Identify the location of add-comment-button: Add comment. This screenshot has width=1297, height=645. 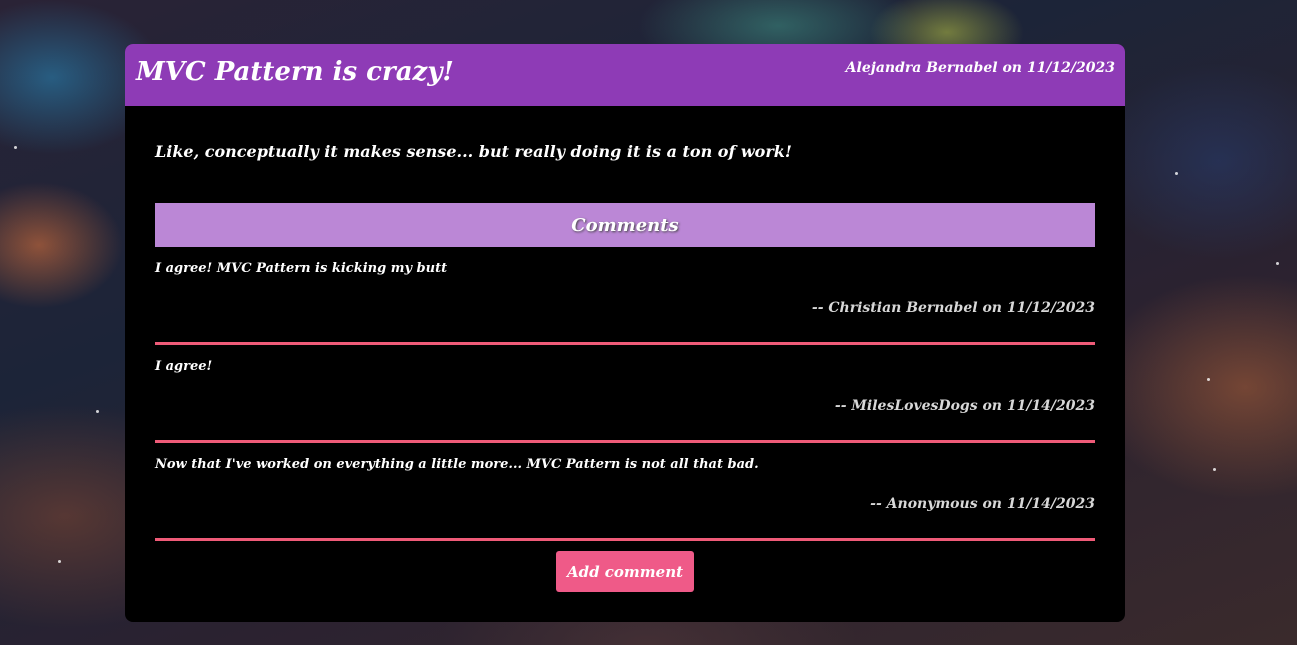
(625, 571).